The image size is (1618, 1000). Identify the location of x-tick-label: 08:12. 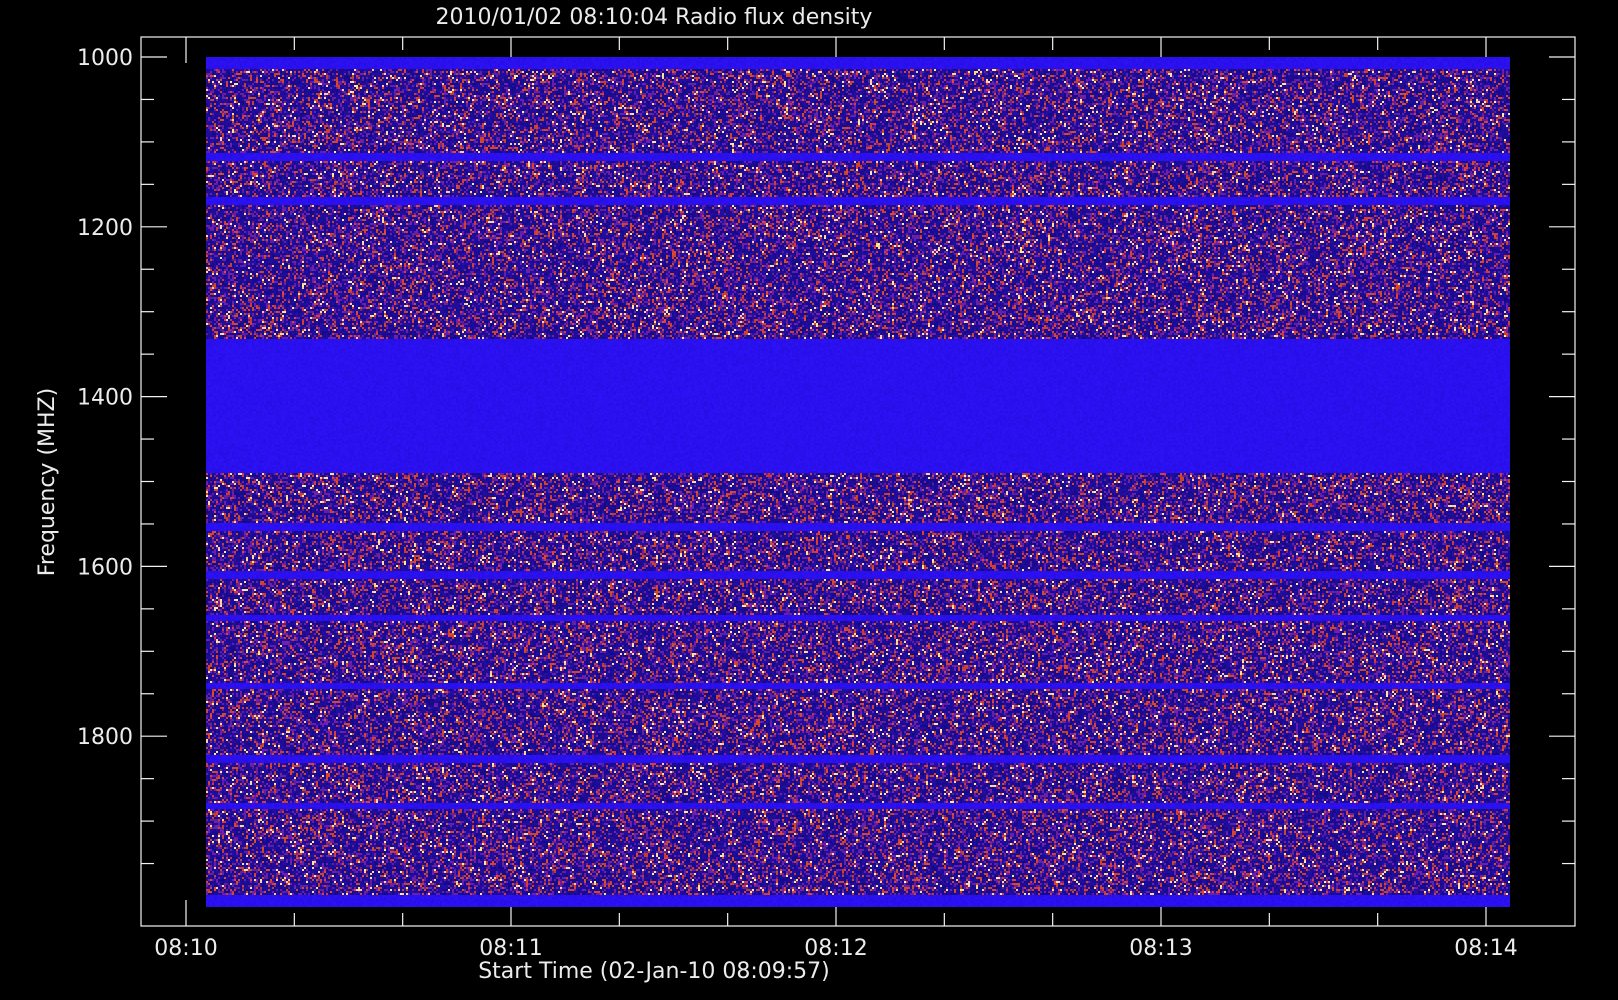
(835, 948).